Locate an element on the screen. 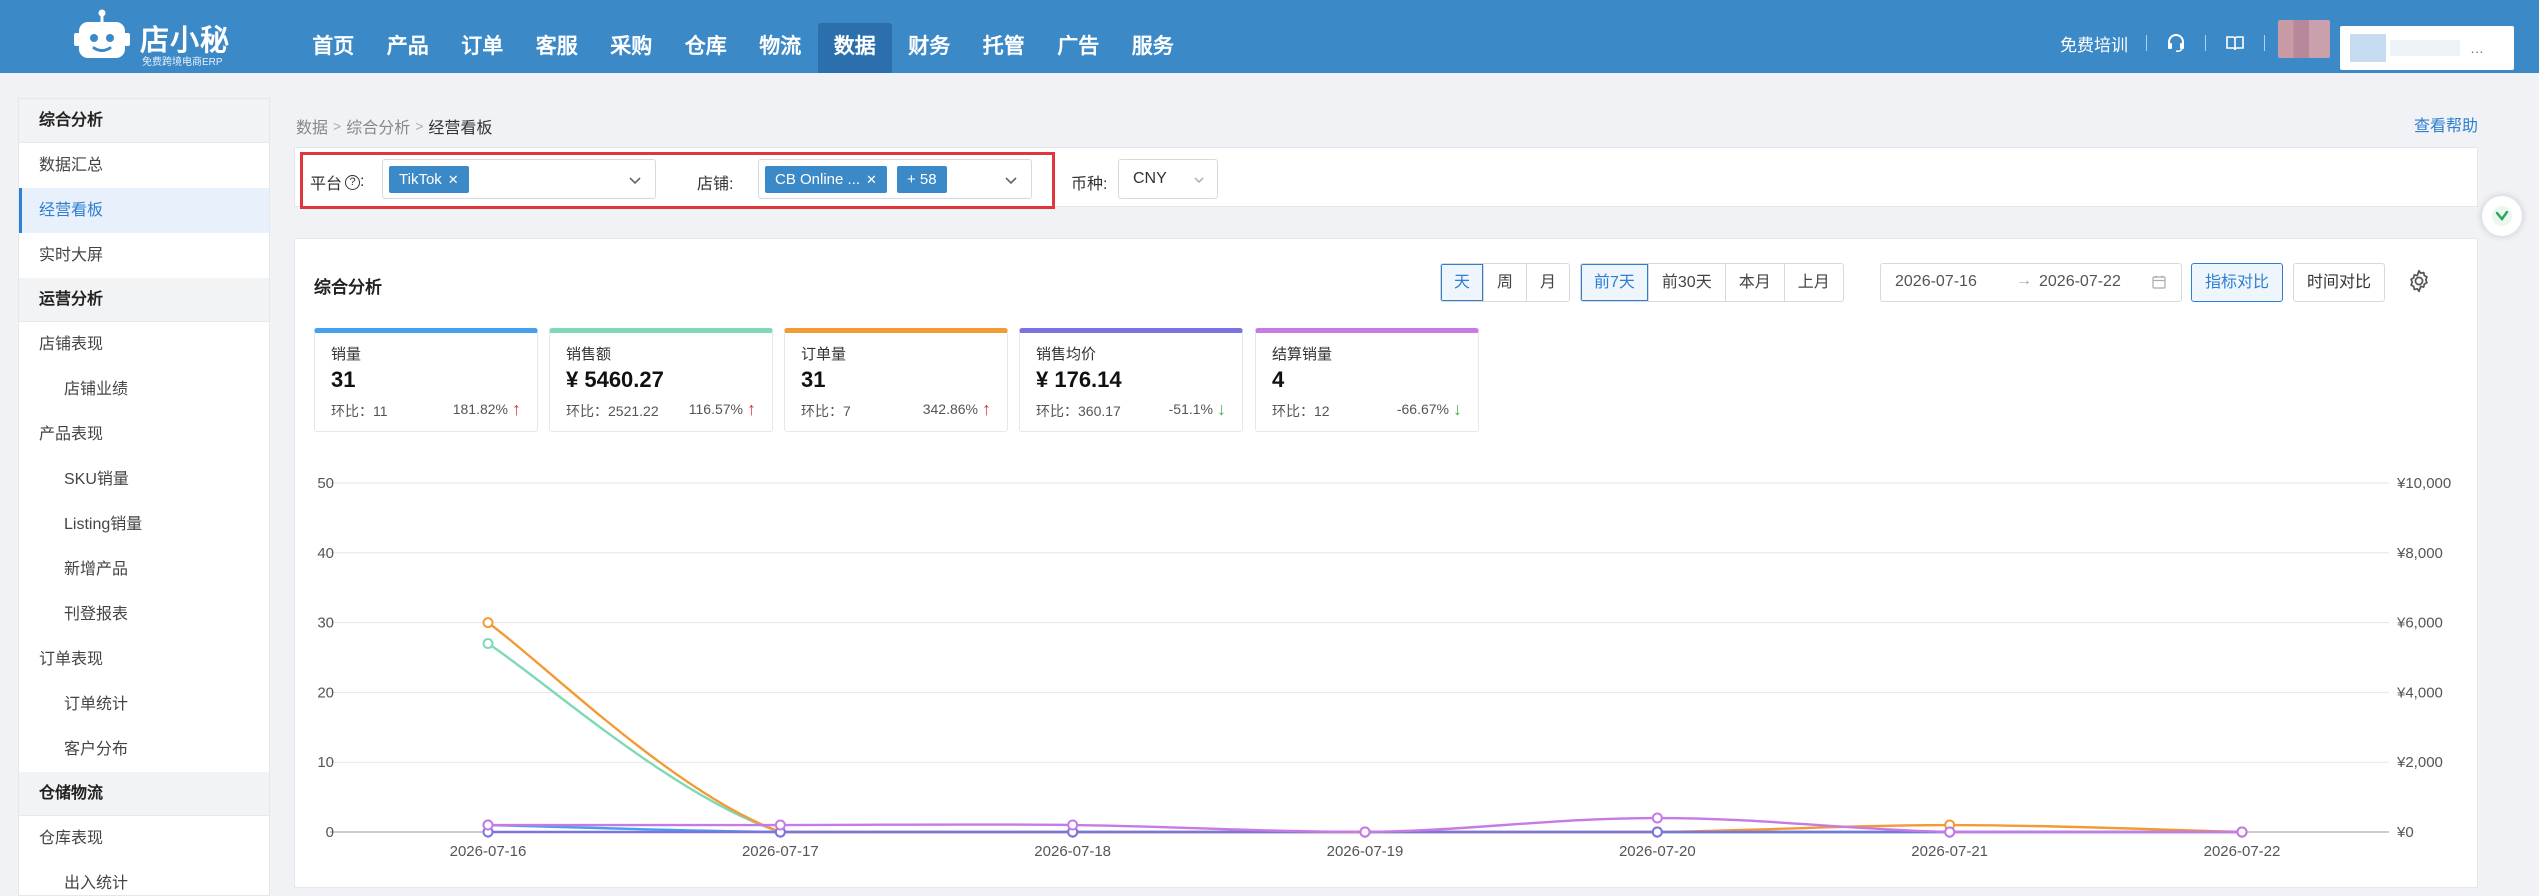 The height and width of the screenshot is (896, 2539). sidebar-item: 店铺表现 is located at coordinates (144, 344).